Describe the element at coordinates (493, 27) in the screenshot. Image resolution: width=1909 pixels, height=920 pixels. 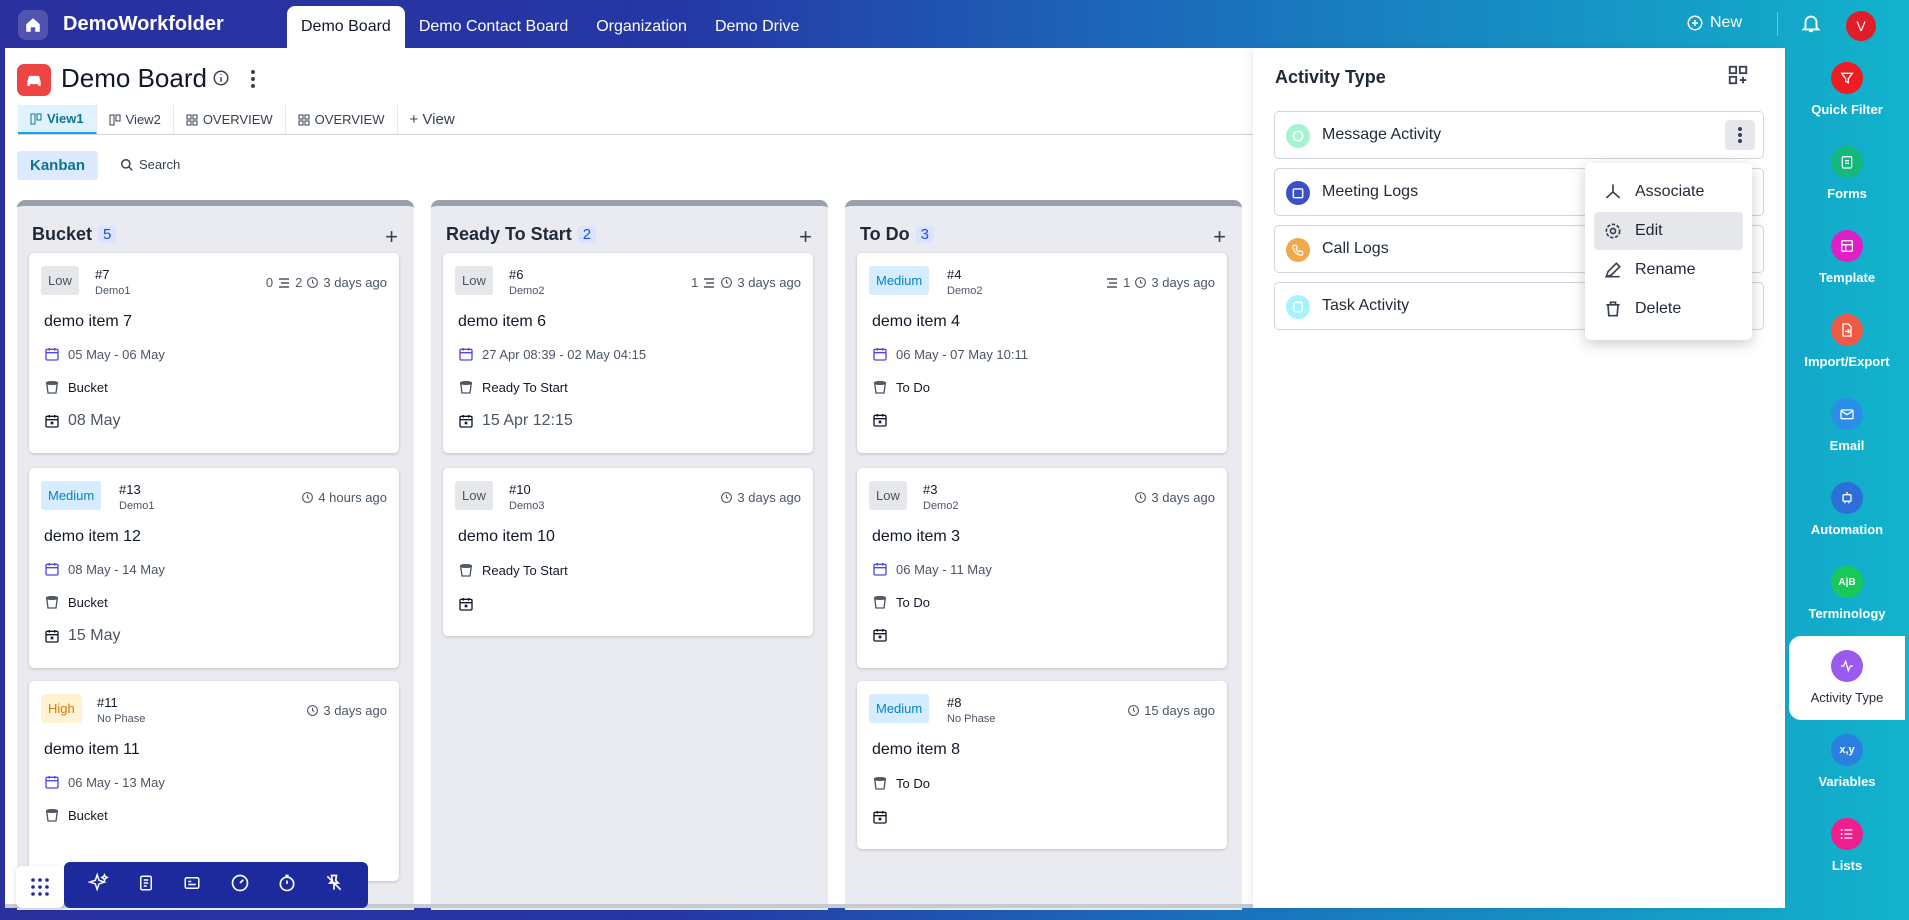
I see `nav-tab-demo-contact-board: Demo Contact Board` at that location.